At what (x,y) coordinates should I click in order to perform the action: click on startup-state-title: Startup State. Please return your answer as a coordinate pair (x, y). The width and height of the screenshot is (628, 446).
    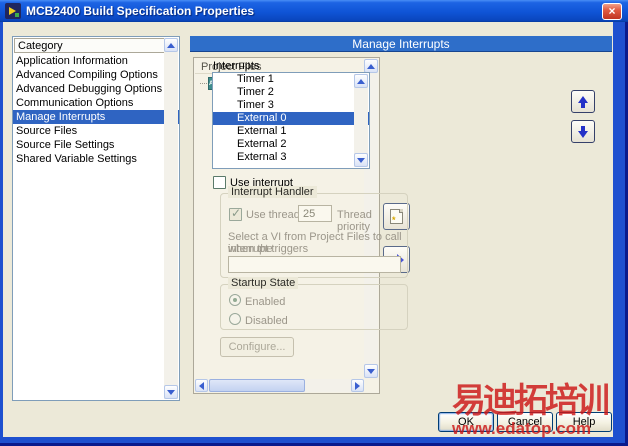
    Looking at the image, I should click on (263, 283).